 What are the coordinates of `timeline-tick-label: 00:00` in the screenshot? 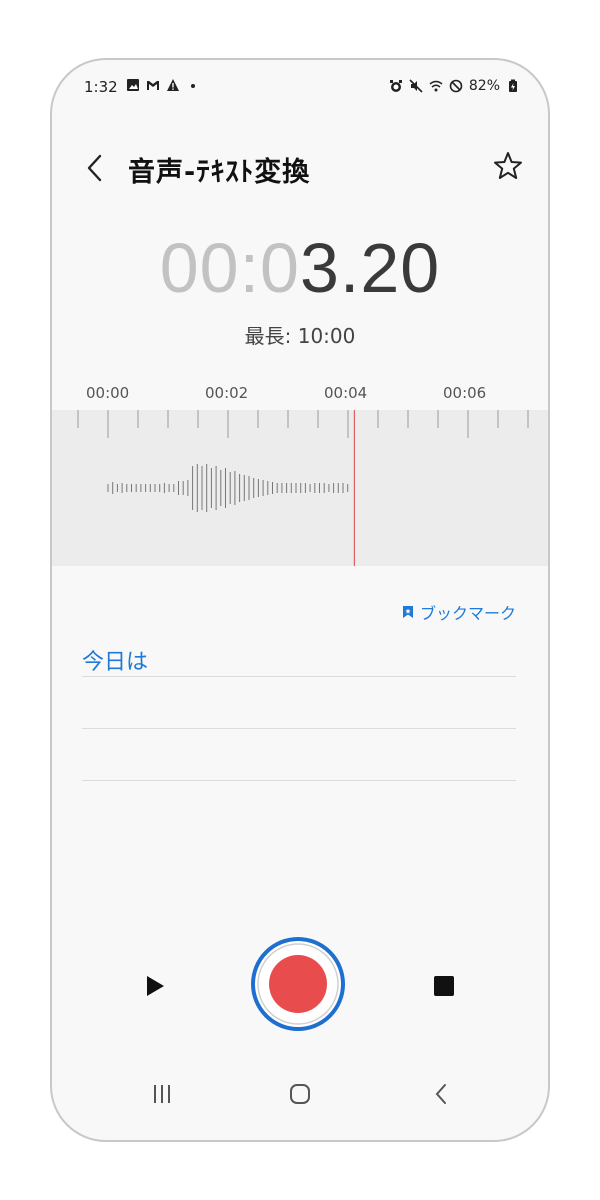 It's located at (108, 393).